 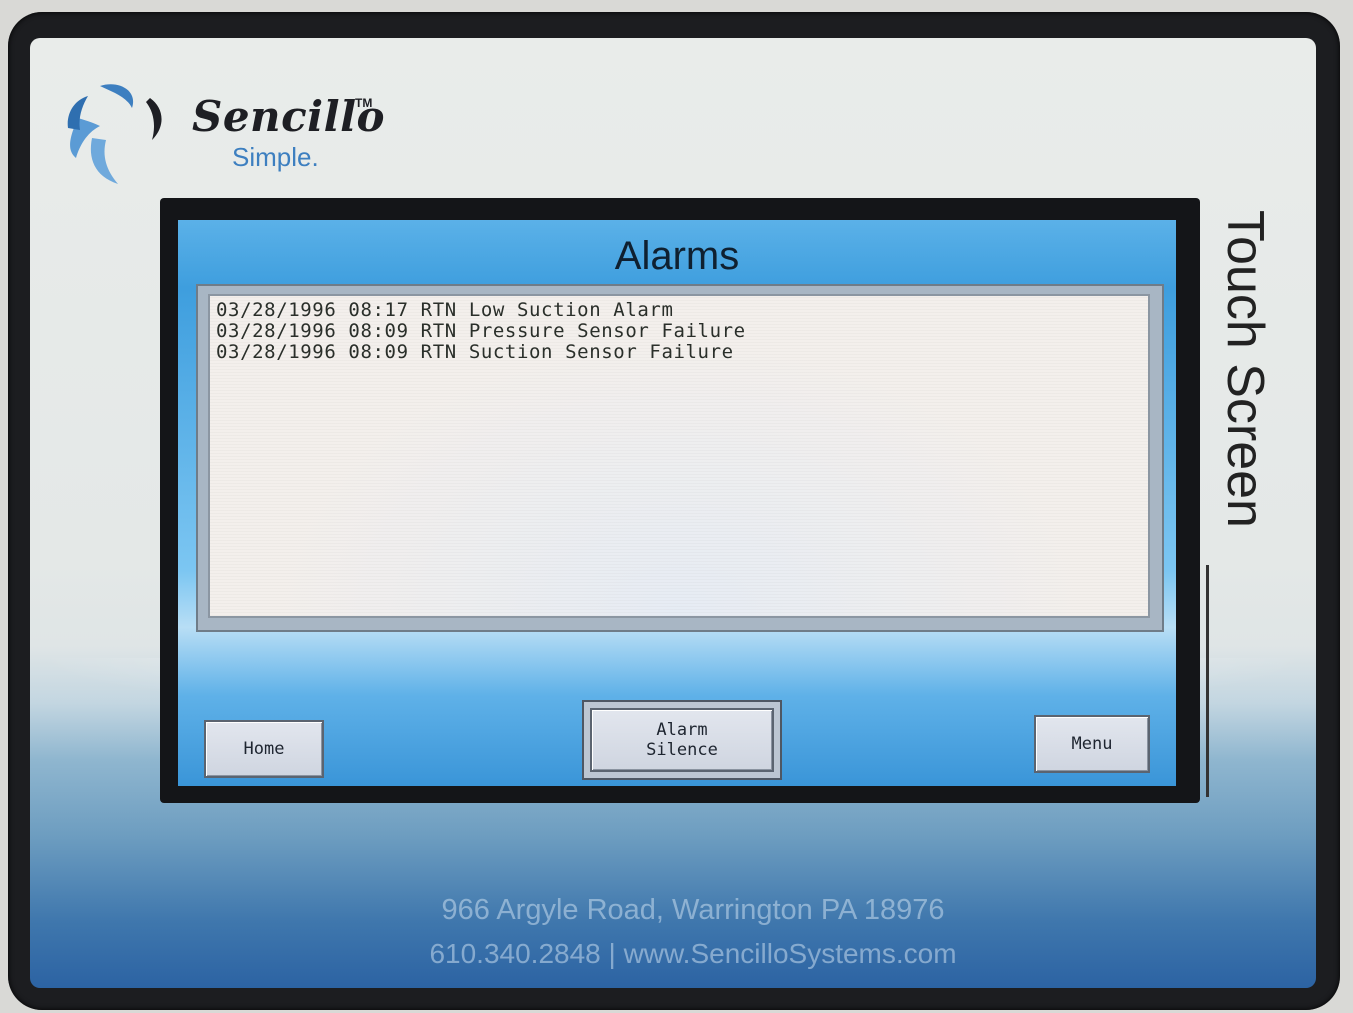 I want to click on touch-screen-label: Touch Screen, so click(x=1245, y=369).